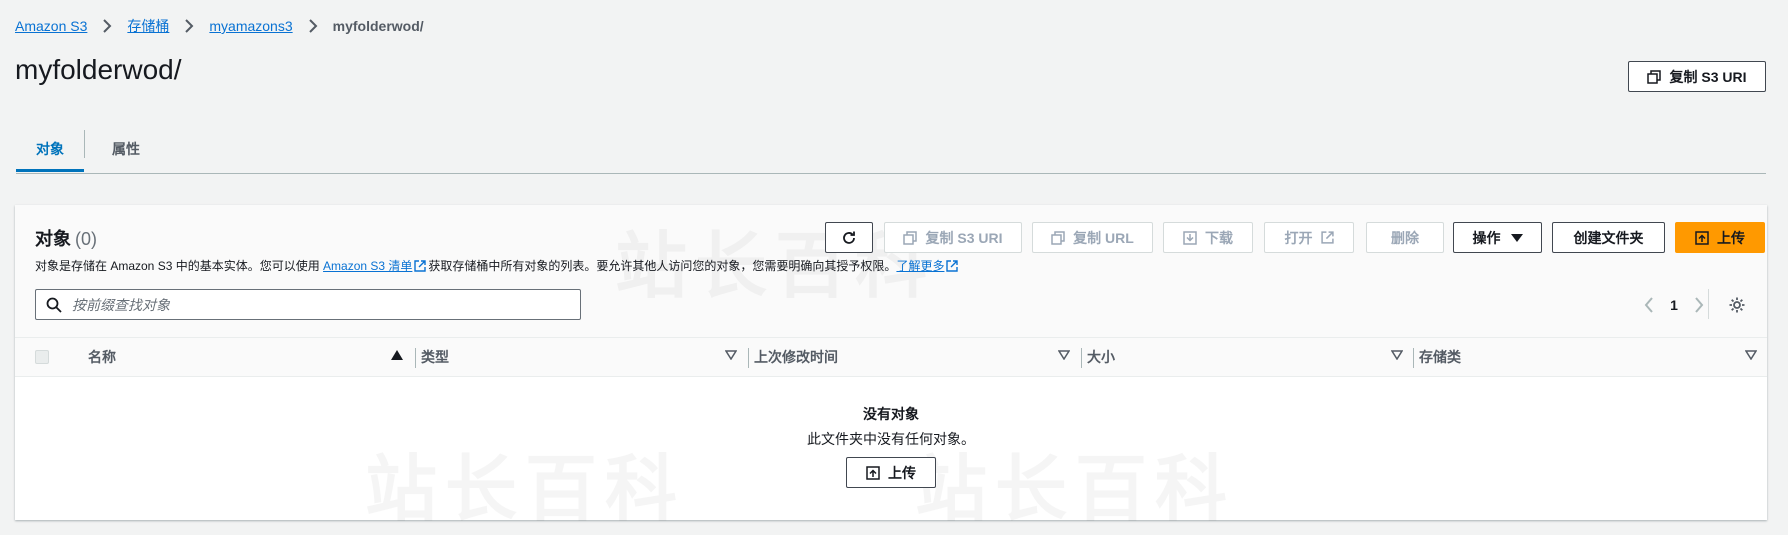 This screenshot has width=1788, height=535. I want to click on open-button: 打开, so click(1309, 237).